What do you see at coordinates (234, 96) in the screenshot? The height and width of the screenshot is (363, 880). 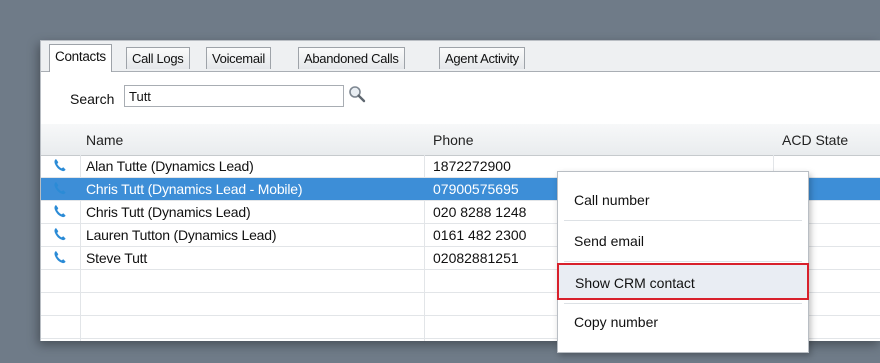 I see `search-input` at bounding box center [234, 96].